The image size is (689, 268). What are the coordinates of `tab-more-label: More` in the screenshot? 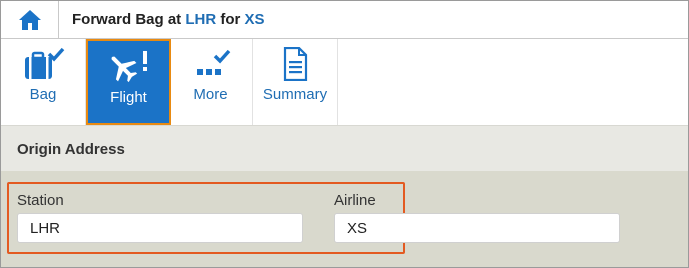 It's located at (210, 94).